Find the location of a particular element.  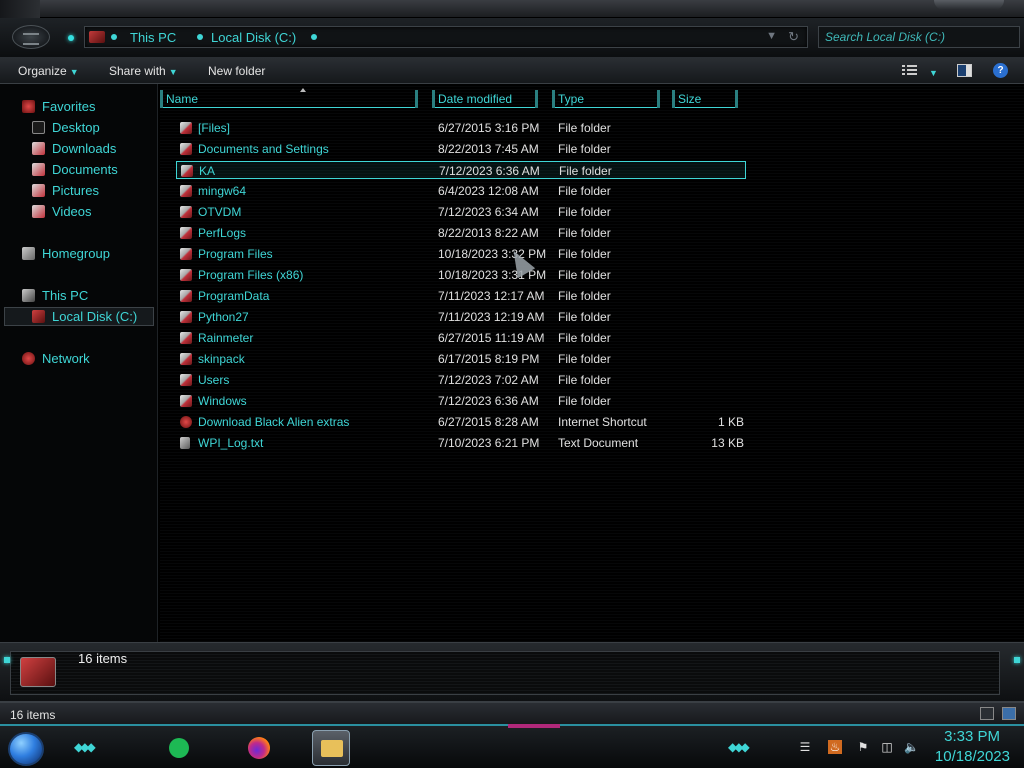

view-dropdown-icon: ▼ is located at coordinates (932, 72).